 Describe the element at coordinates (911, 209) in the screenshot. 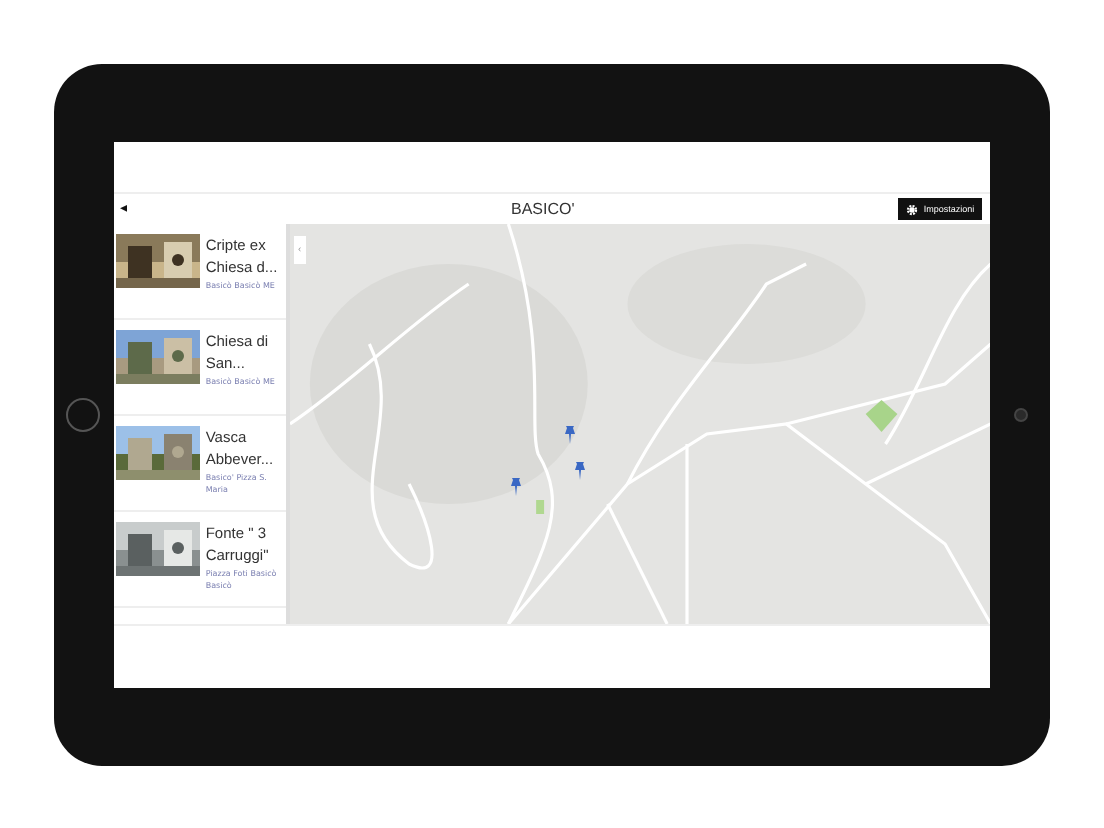

I see `settings-icon` at that location.